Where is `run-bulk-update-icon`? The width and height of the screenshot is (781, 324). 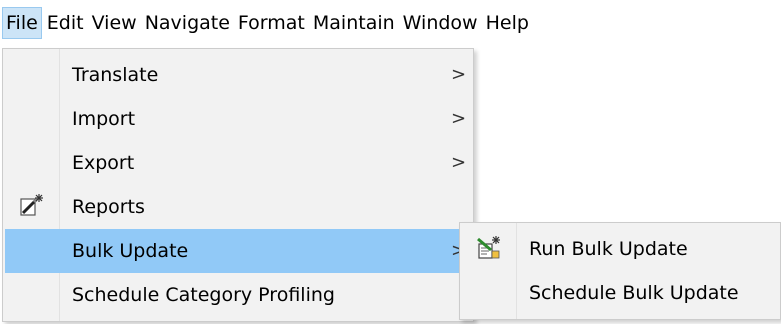 run-bulk-update-icon is located at coordinates (489, 248).